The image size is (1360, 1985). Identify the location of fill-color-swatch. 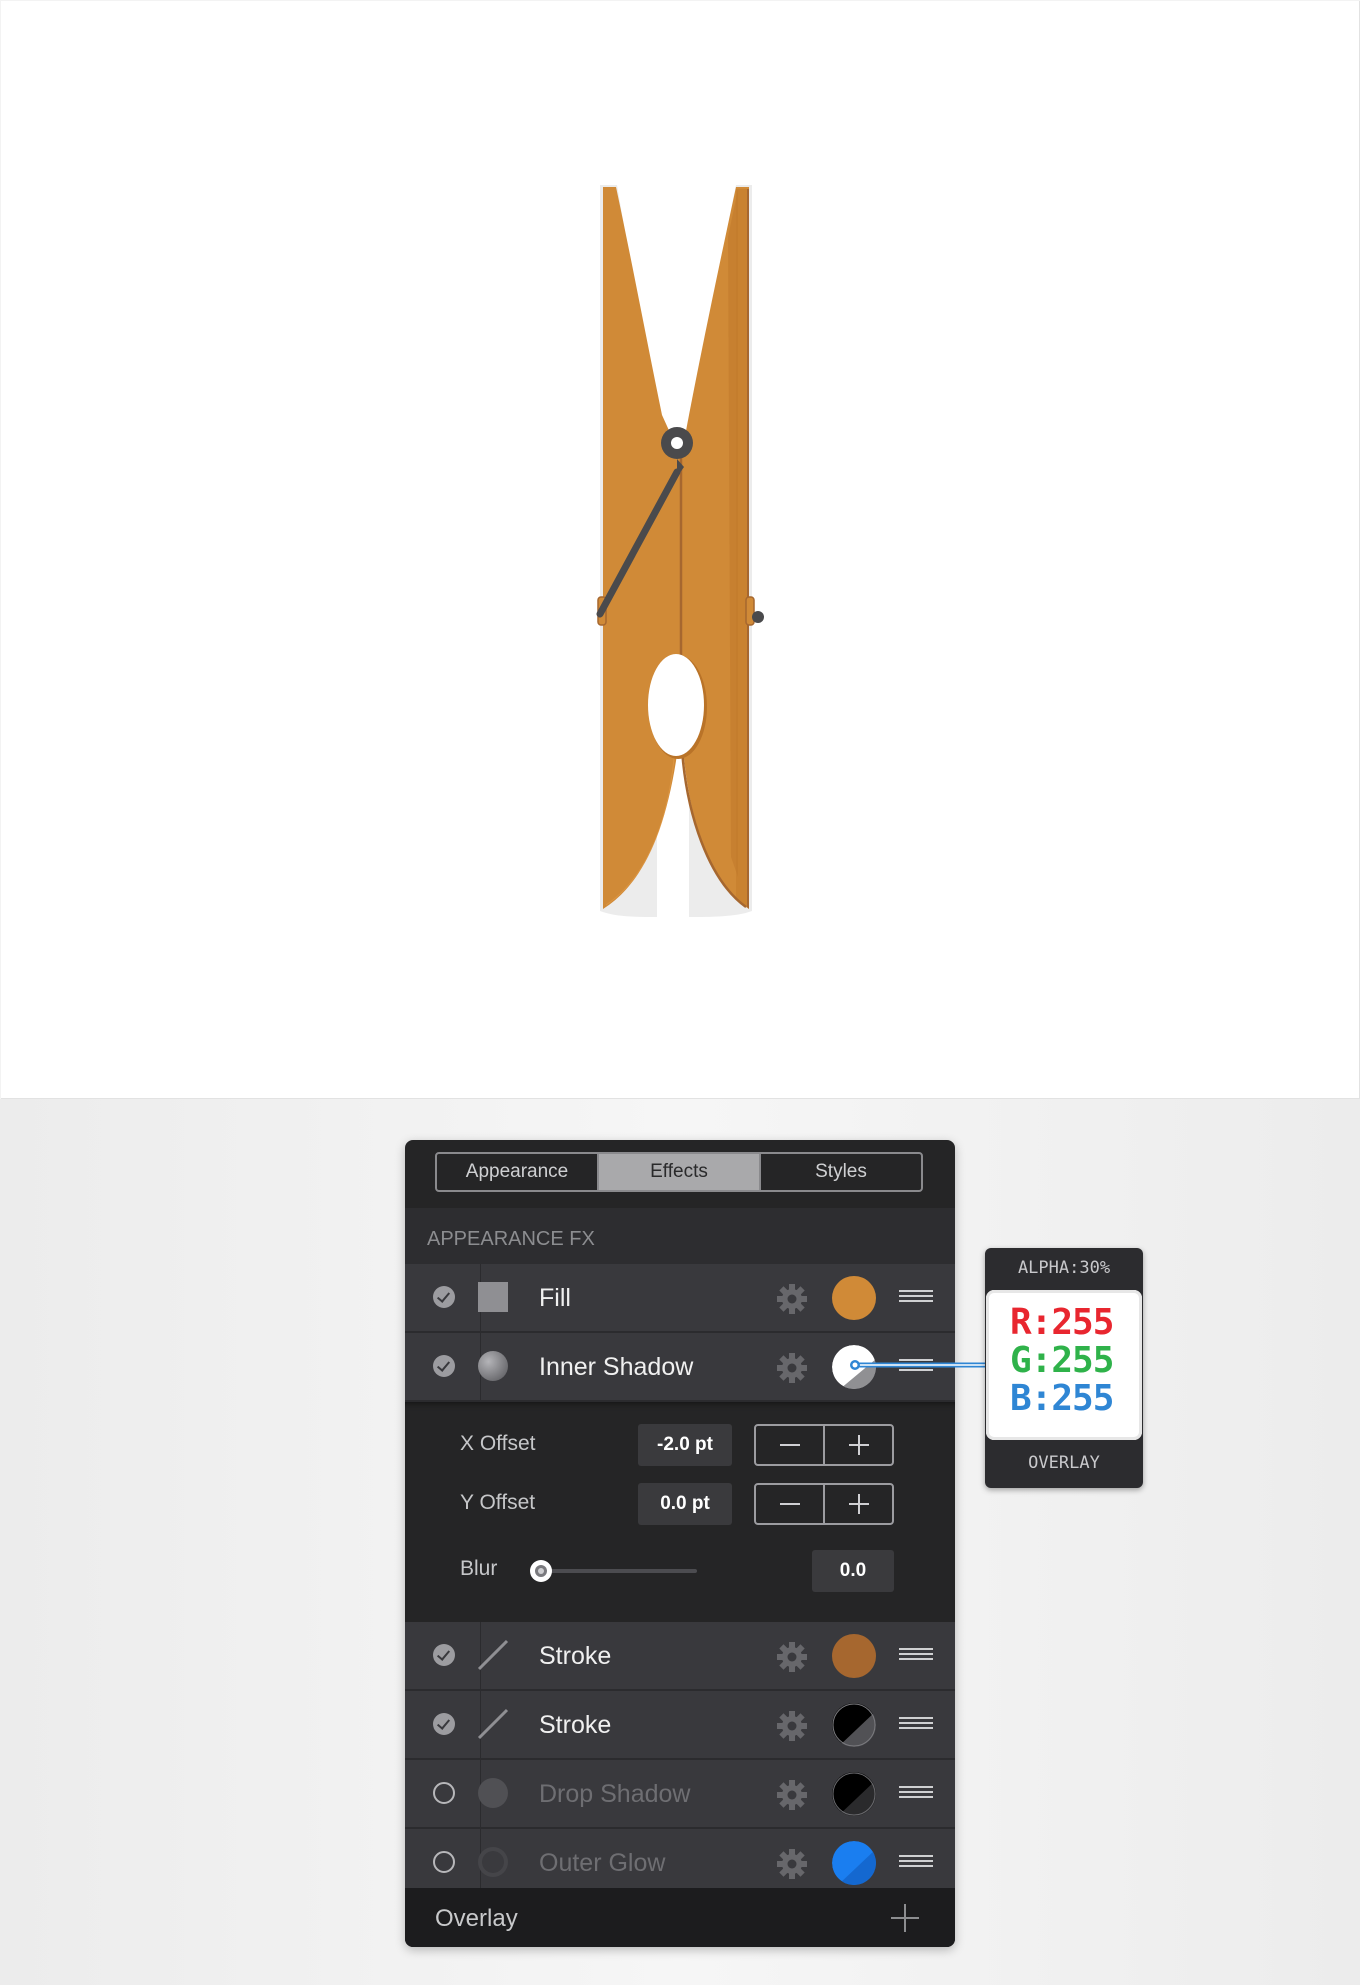
(854, 1298).